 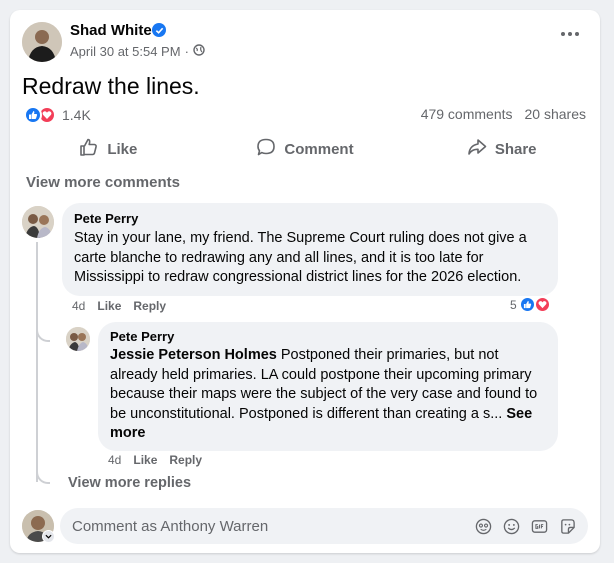 What do you see at coordinates (199, 51) in the screenshot?
I see `globe-icon` at bounding box center [199, 51].